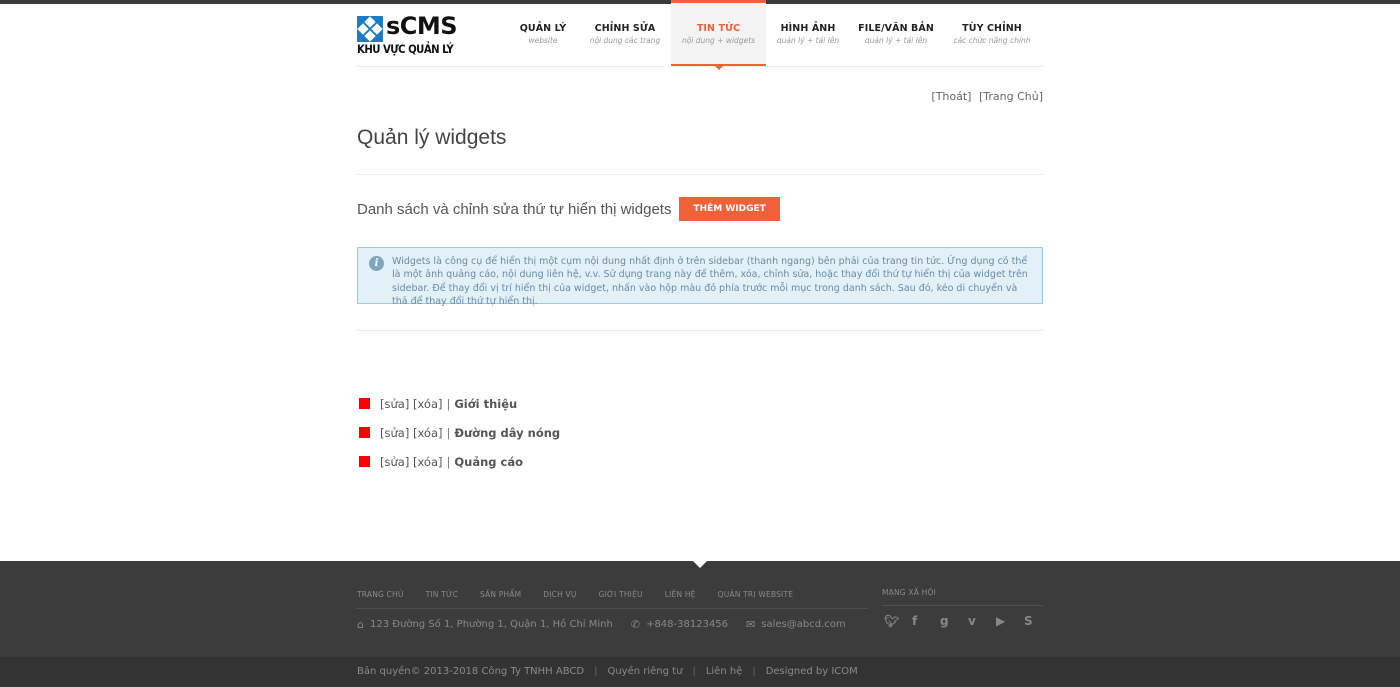 This screenshot has height=687, width=1400. Describe the element at coordinates (543, 40) in the screenshot. I see `nav-subtitle: website` at that location.